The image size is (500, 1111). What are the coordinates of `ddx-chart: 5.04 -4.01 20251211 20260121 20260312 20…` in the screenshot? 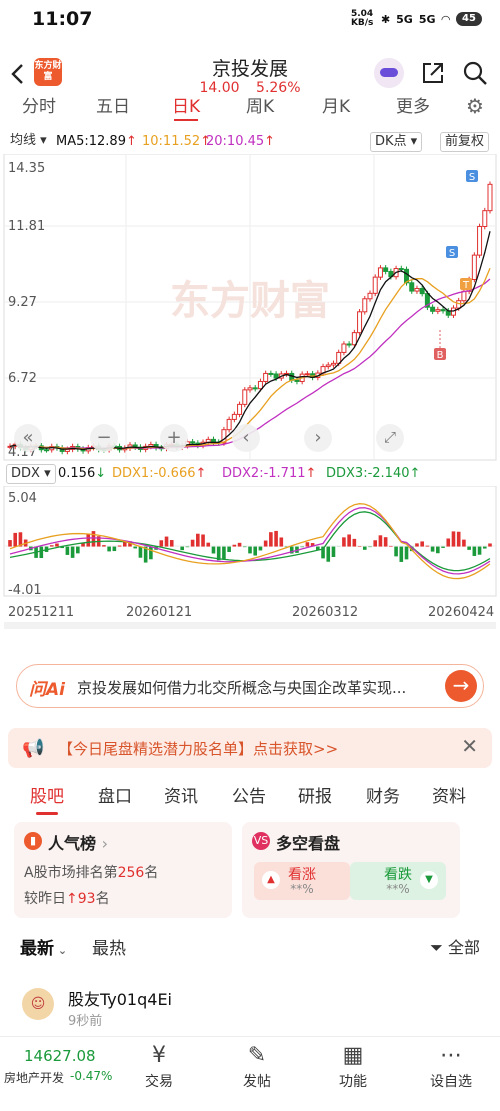 It's located at (250, 558).